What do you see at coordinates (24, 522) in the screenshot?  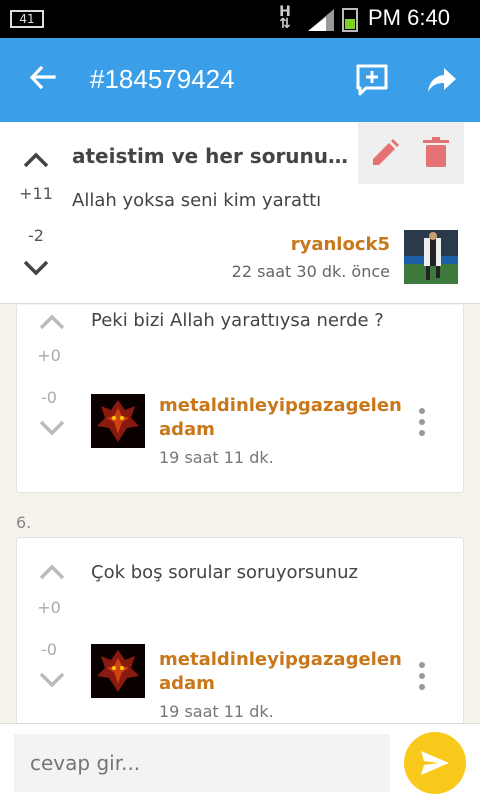 I see `entry-number: 6.` at bounding box center [24, 522].